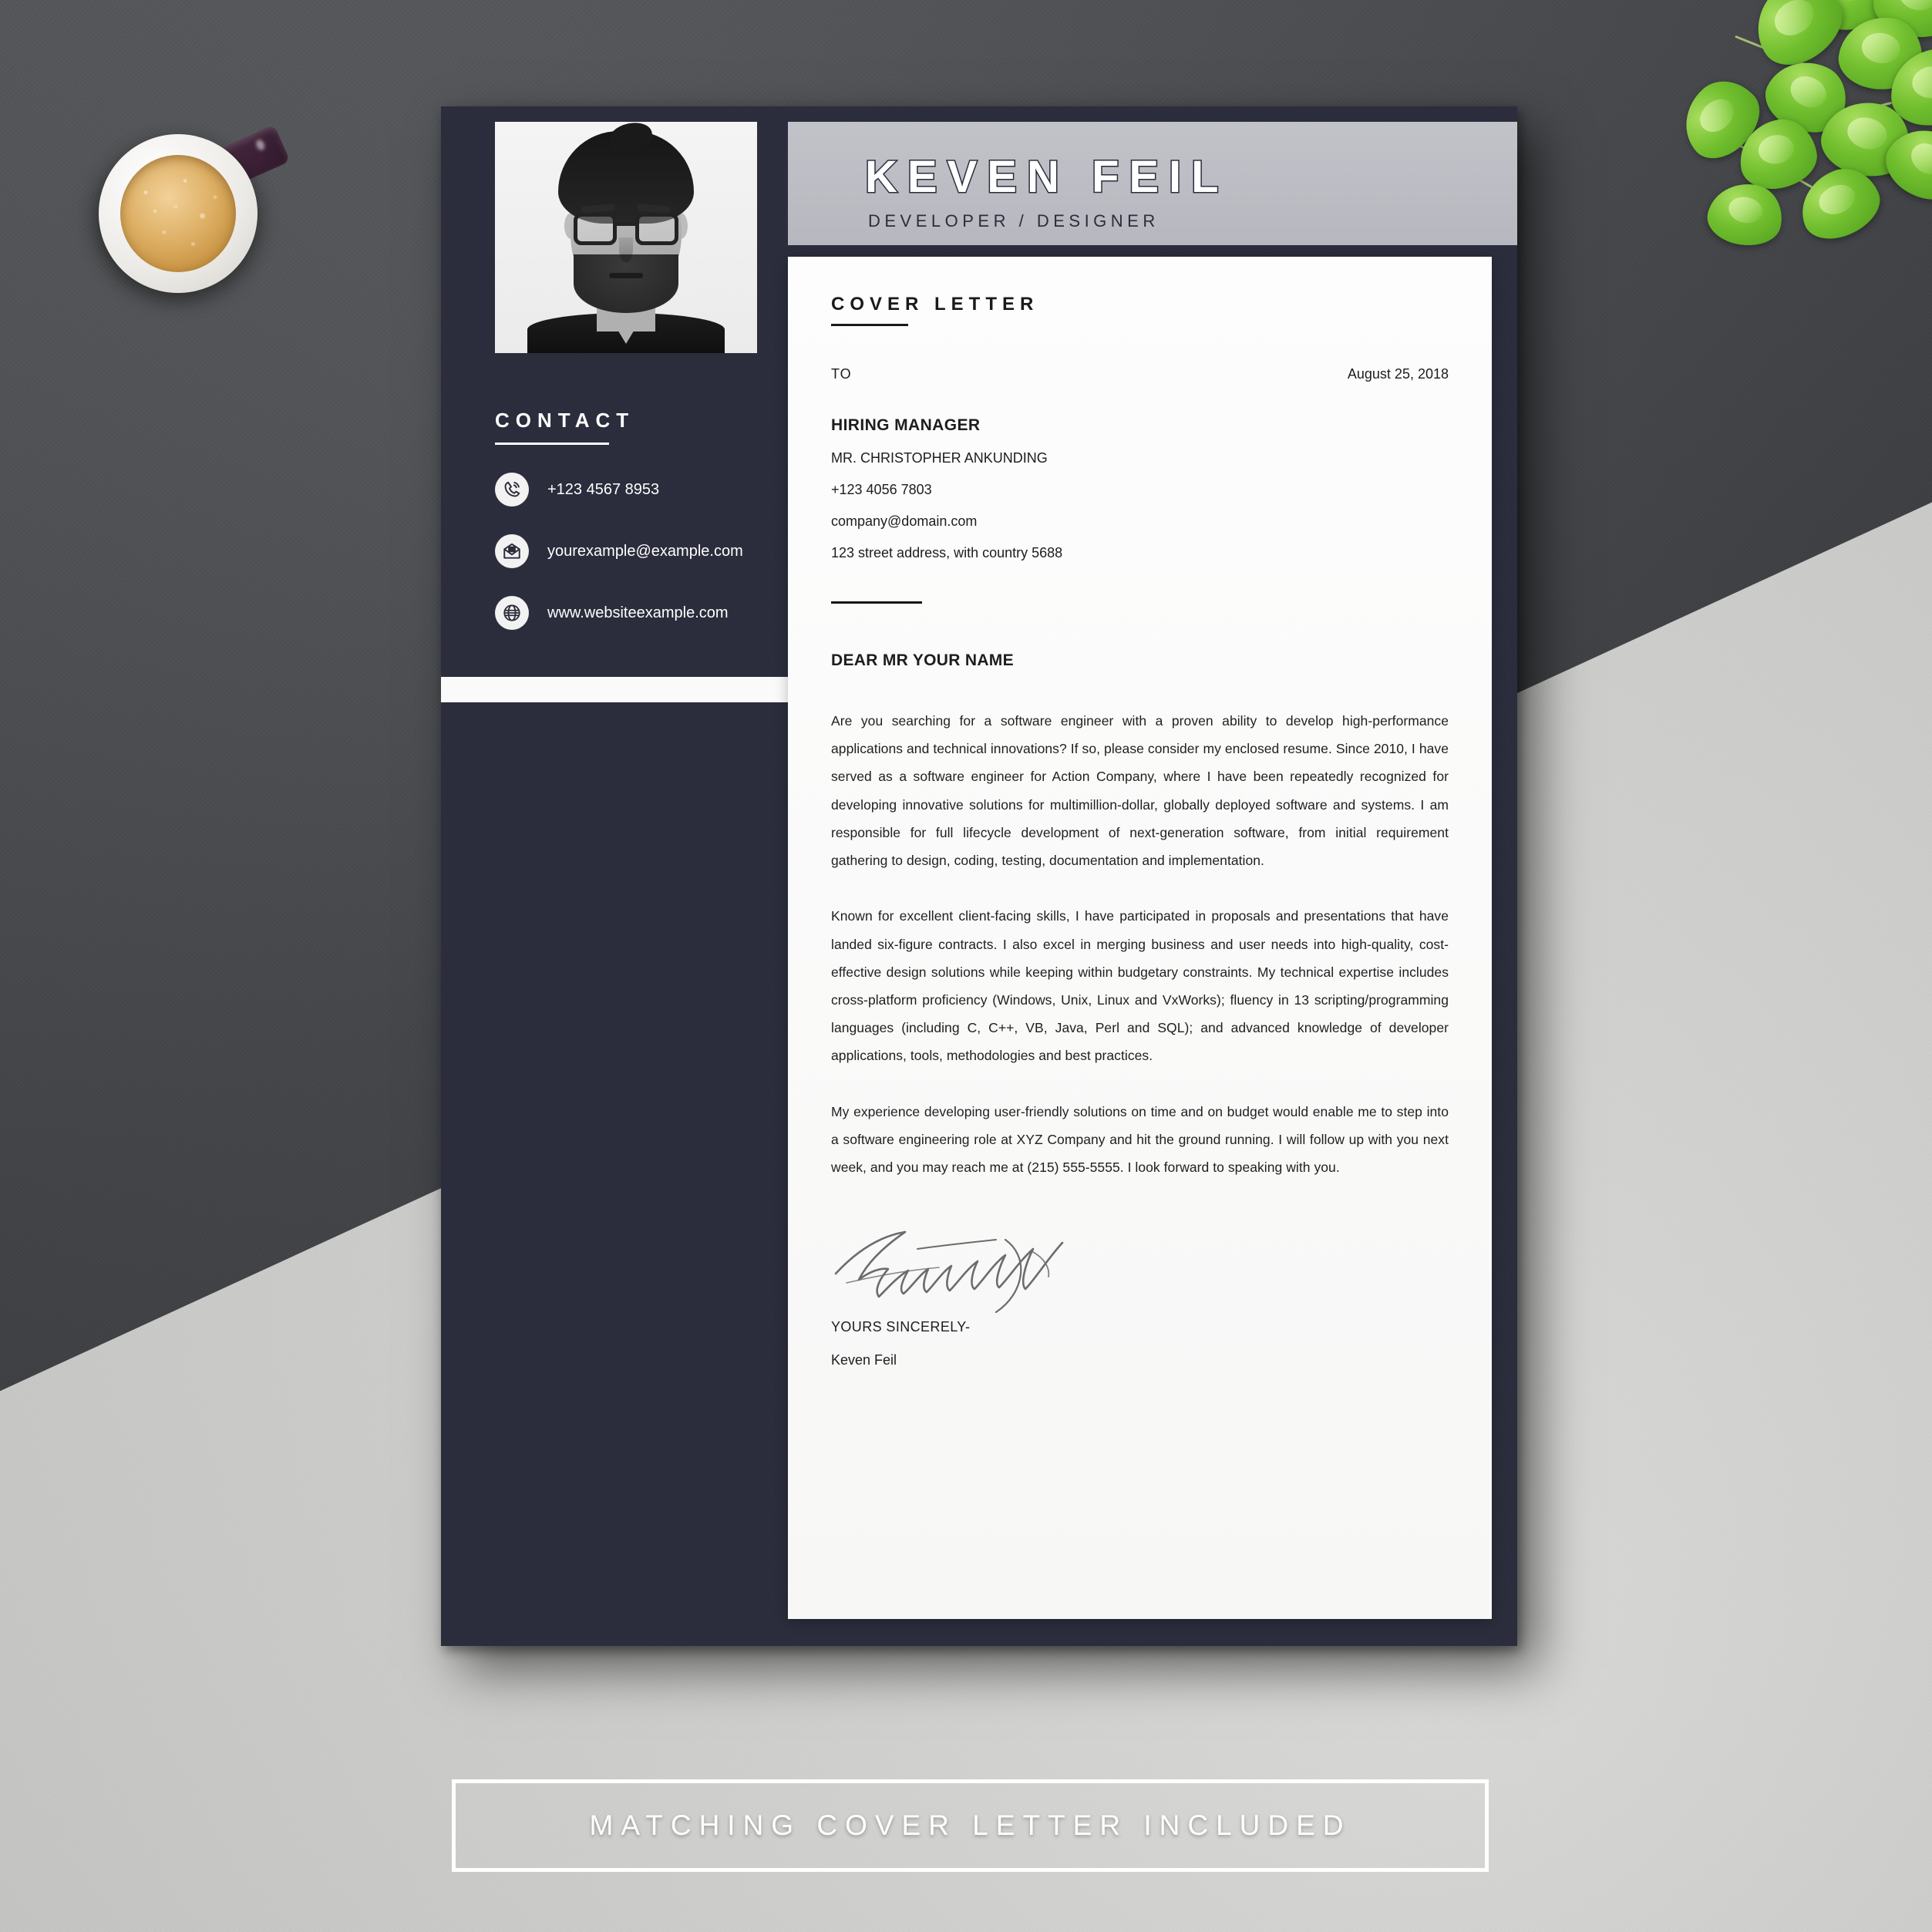 The image size is (1932, 1932). I want to click on name-header-bar: KEVEN FEIL DEVELOPER / DESIGNER, so click(1152, 183).